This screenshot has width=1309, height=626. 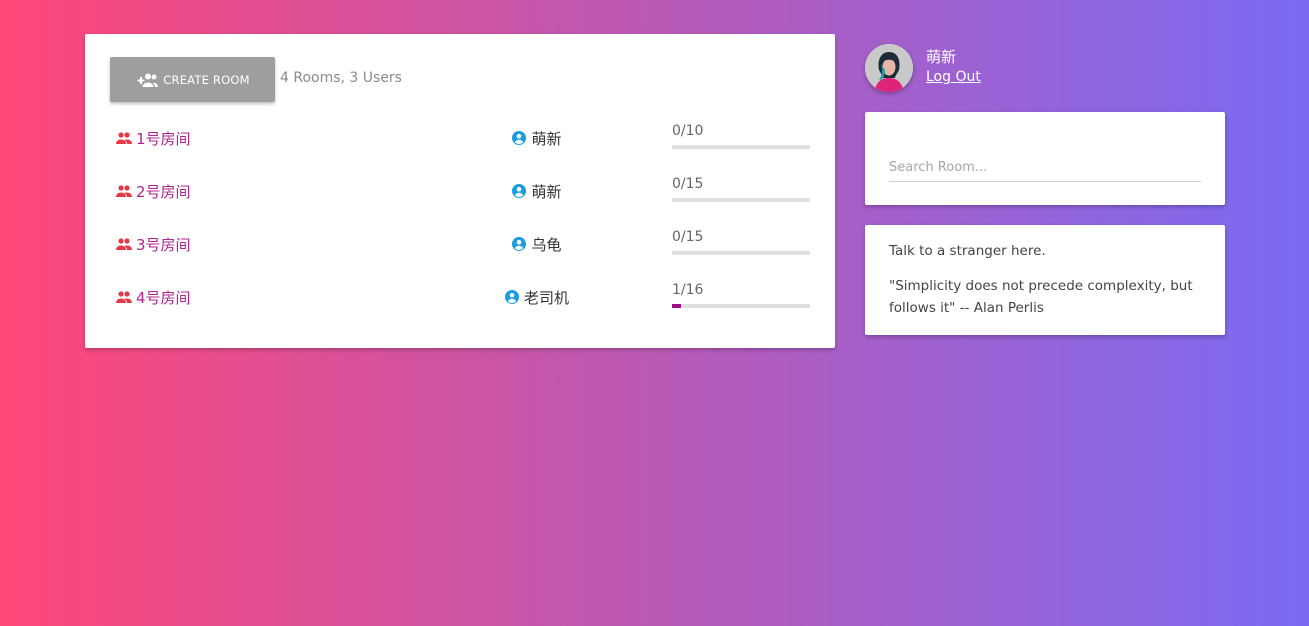 I want to click on user-profile: 萌新 Log Out, so click(x=1045, y=69).